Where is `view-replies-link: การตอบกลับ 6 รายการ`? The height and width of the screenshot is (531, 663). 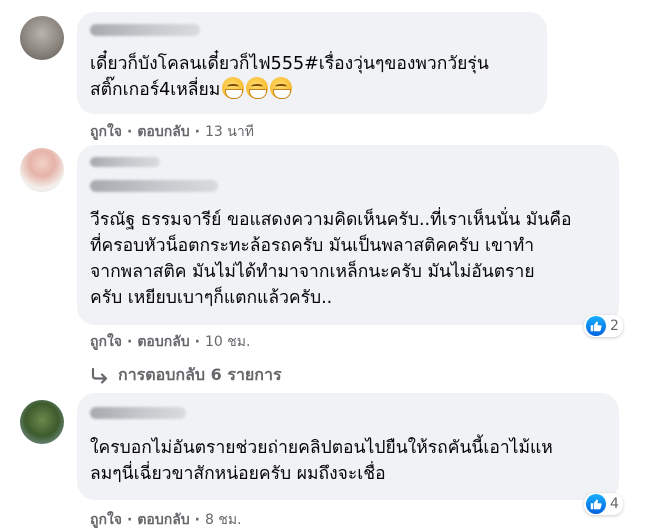 view-replies-link: การตอบกลับ 6 รายการ is located at coordinates (186, 375).